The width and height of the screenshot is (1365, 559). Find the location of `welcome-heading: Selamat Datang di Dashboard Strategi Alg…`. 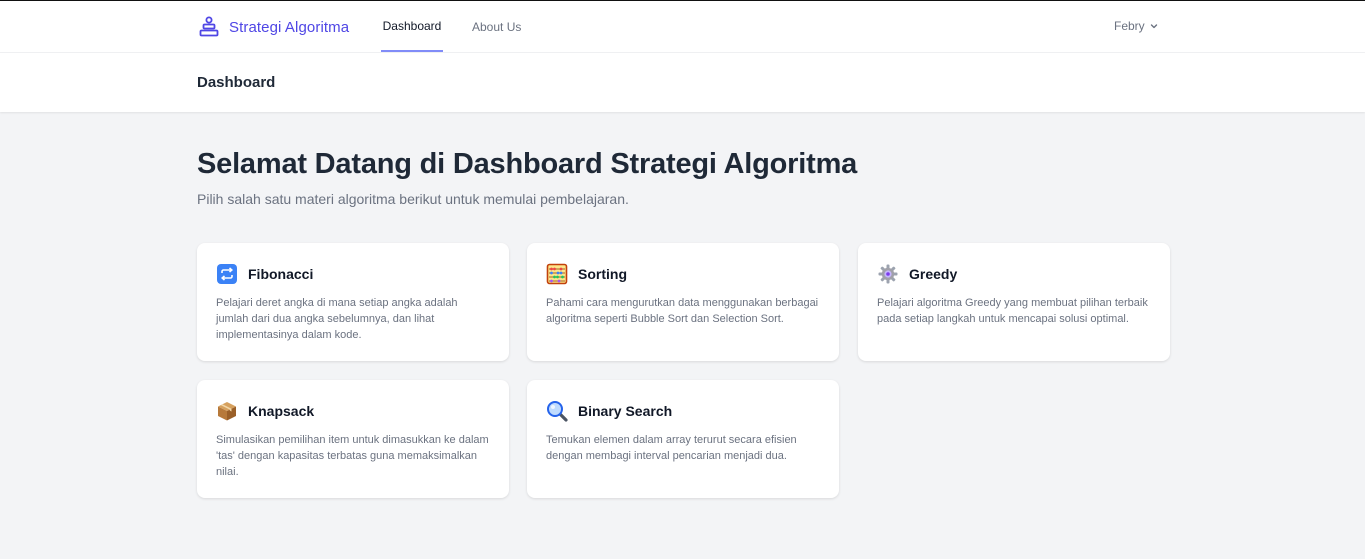

welcome-heading: Selamat Datang di Dashboard Strategi Alg… is located at coordinates (527, 164).